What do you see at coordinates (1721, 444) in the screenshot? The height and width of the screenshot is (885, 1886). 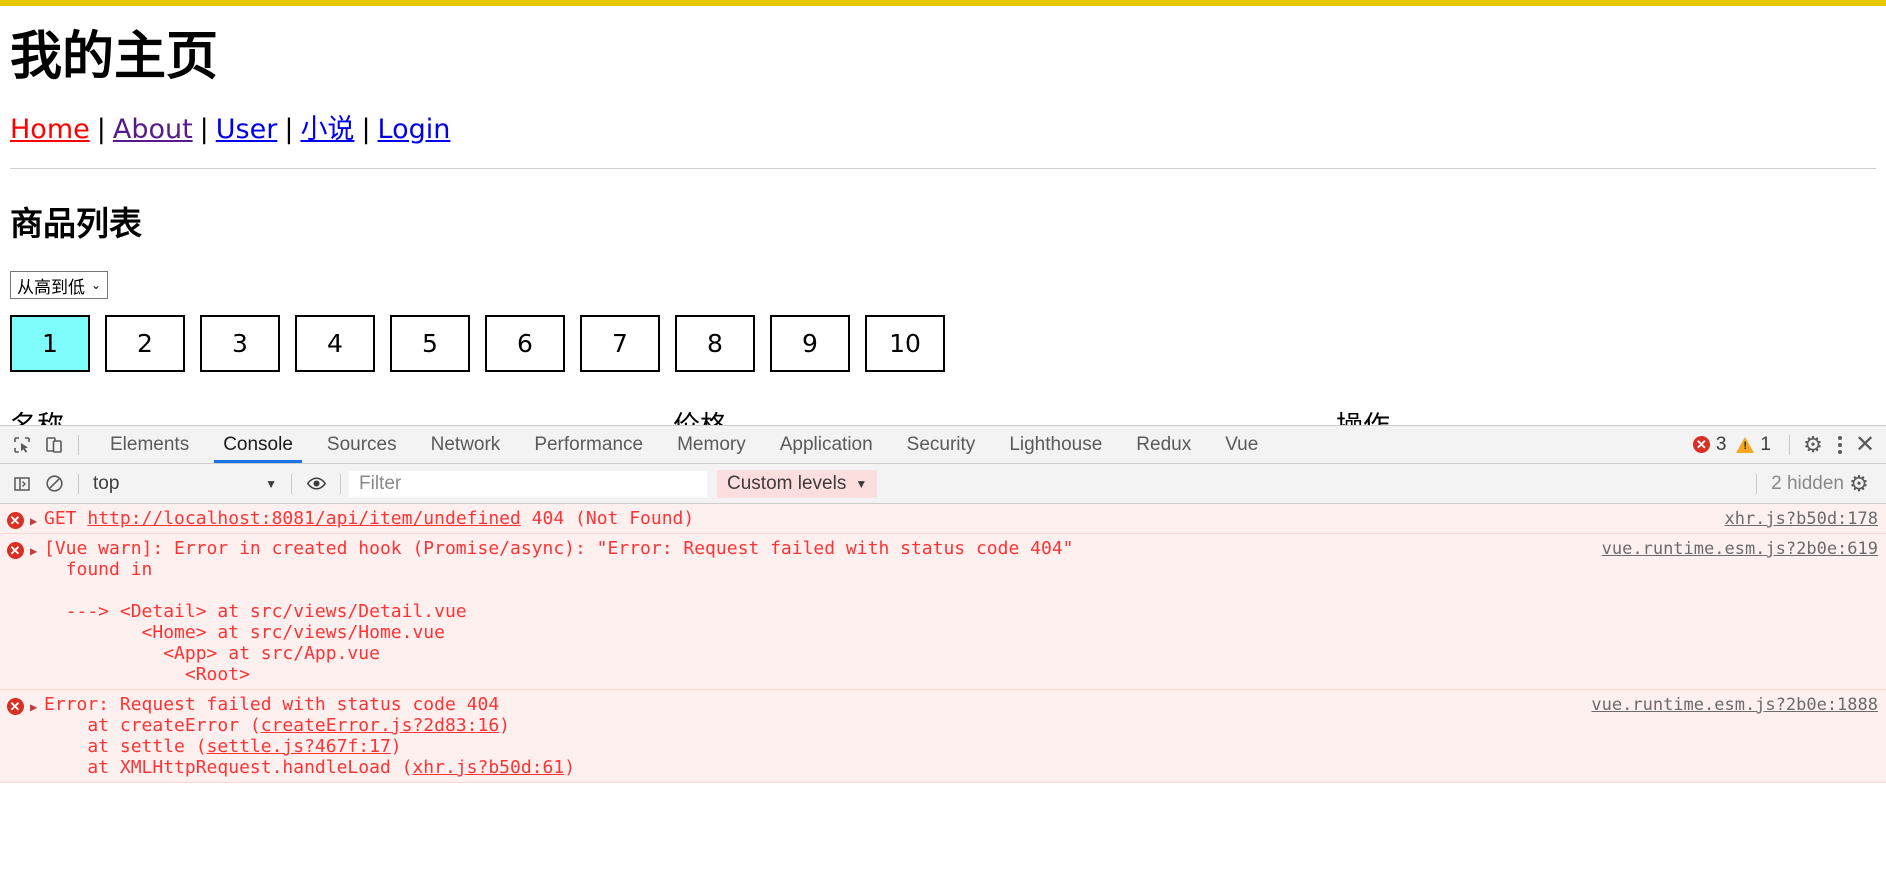 I see `error-count: 3` at bounding box center [1721, 444].